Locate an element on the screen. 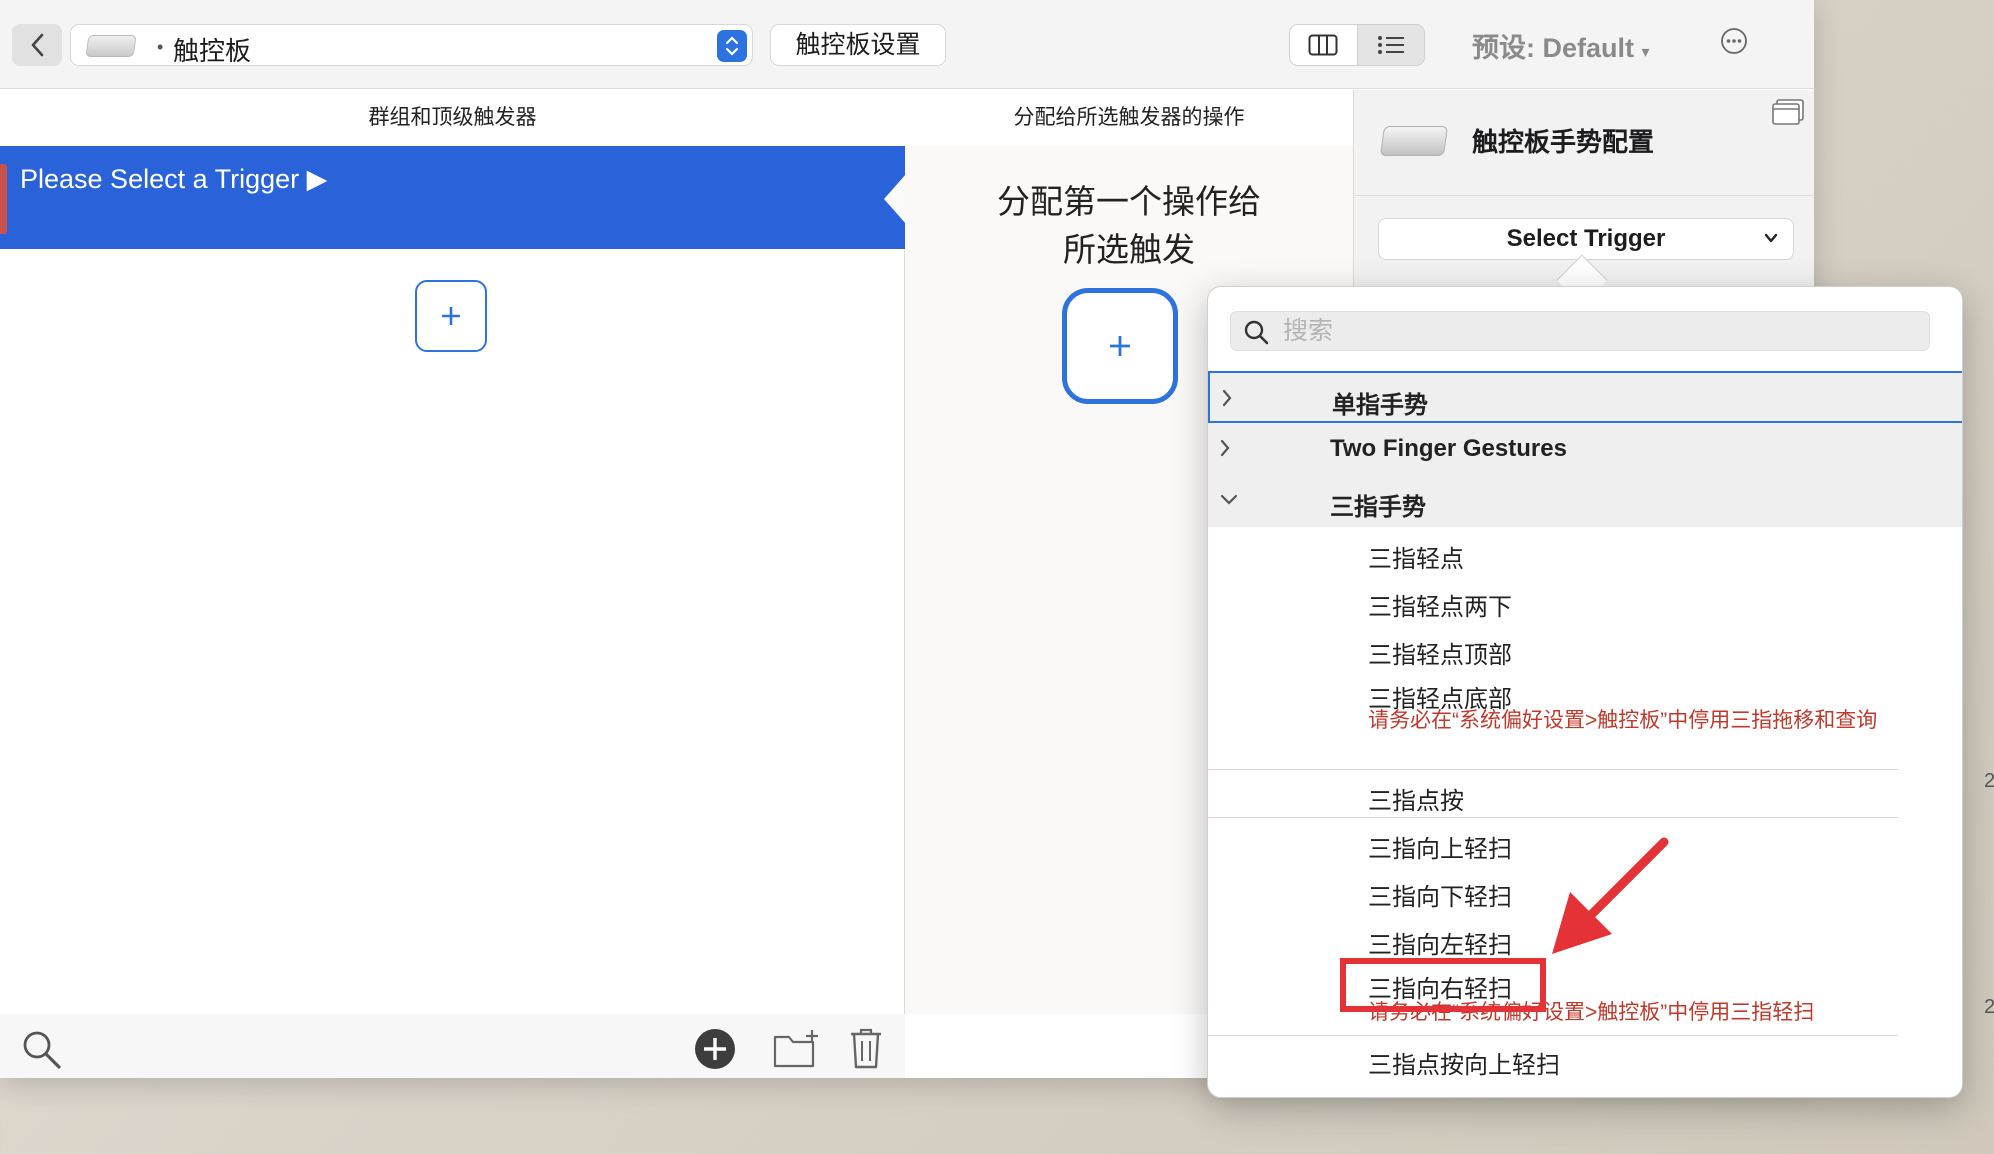 Image resolution: width=1994 pixels, height=1154 pixels. trackpad-settings-button: 触控板设置 is located at coordinates (858, 45).